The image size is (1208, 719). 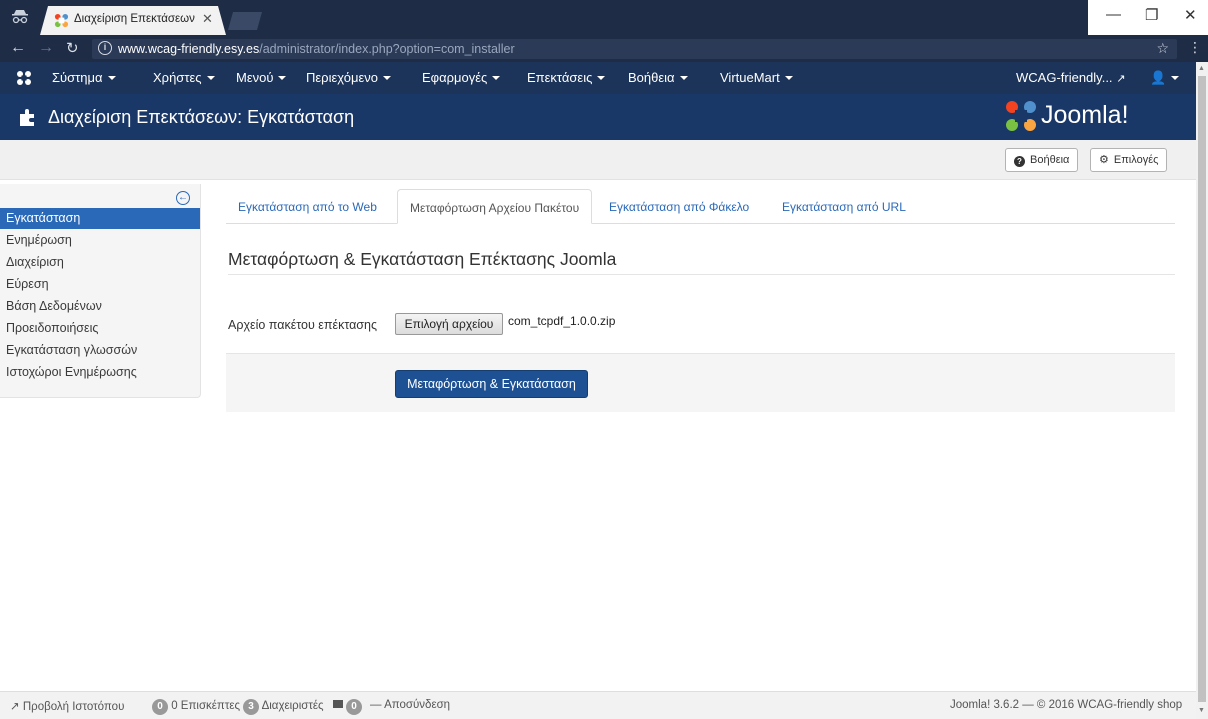 What do you see at coordinates (1201, 68) in the screenshot?
I see `scroll-up-icon: ▲` at bounding box center [1201, 68].